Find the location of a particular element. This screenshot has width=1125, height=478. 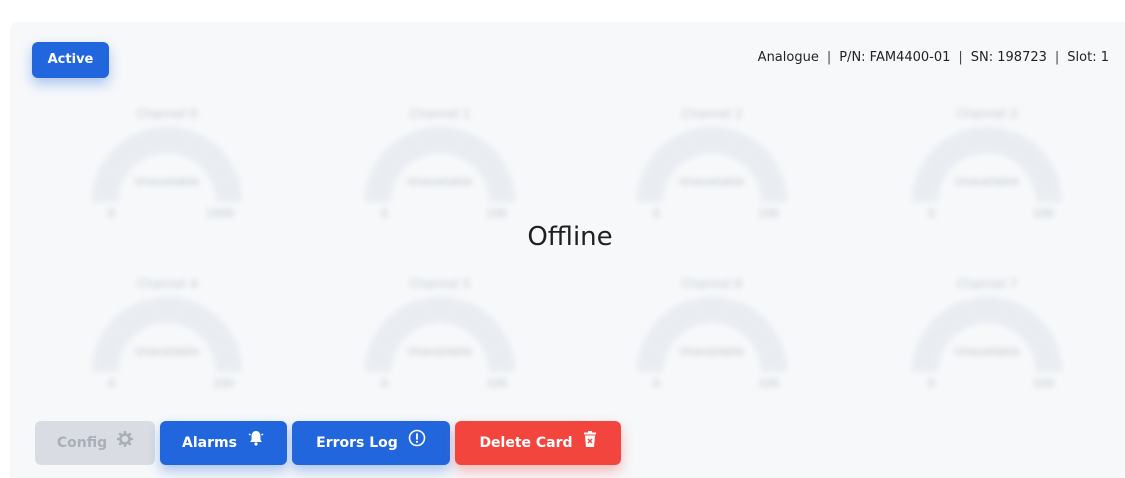

delete-card-button-label: Delete Card is located at coordinates (526, 443).